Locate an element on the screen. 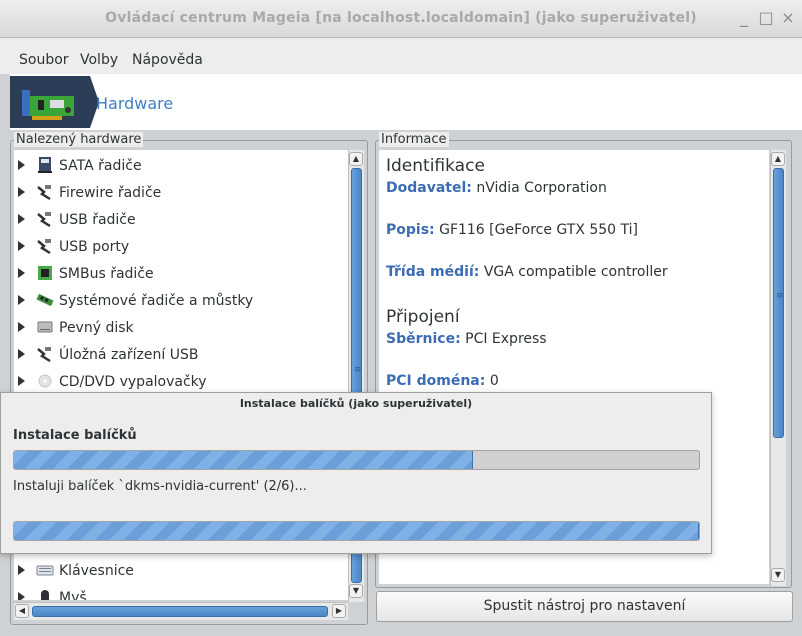  tree-item-label: Myš is located at coordinates (73, 595).